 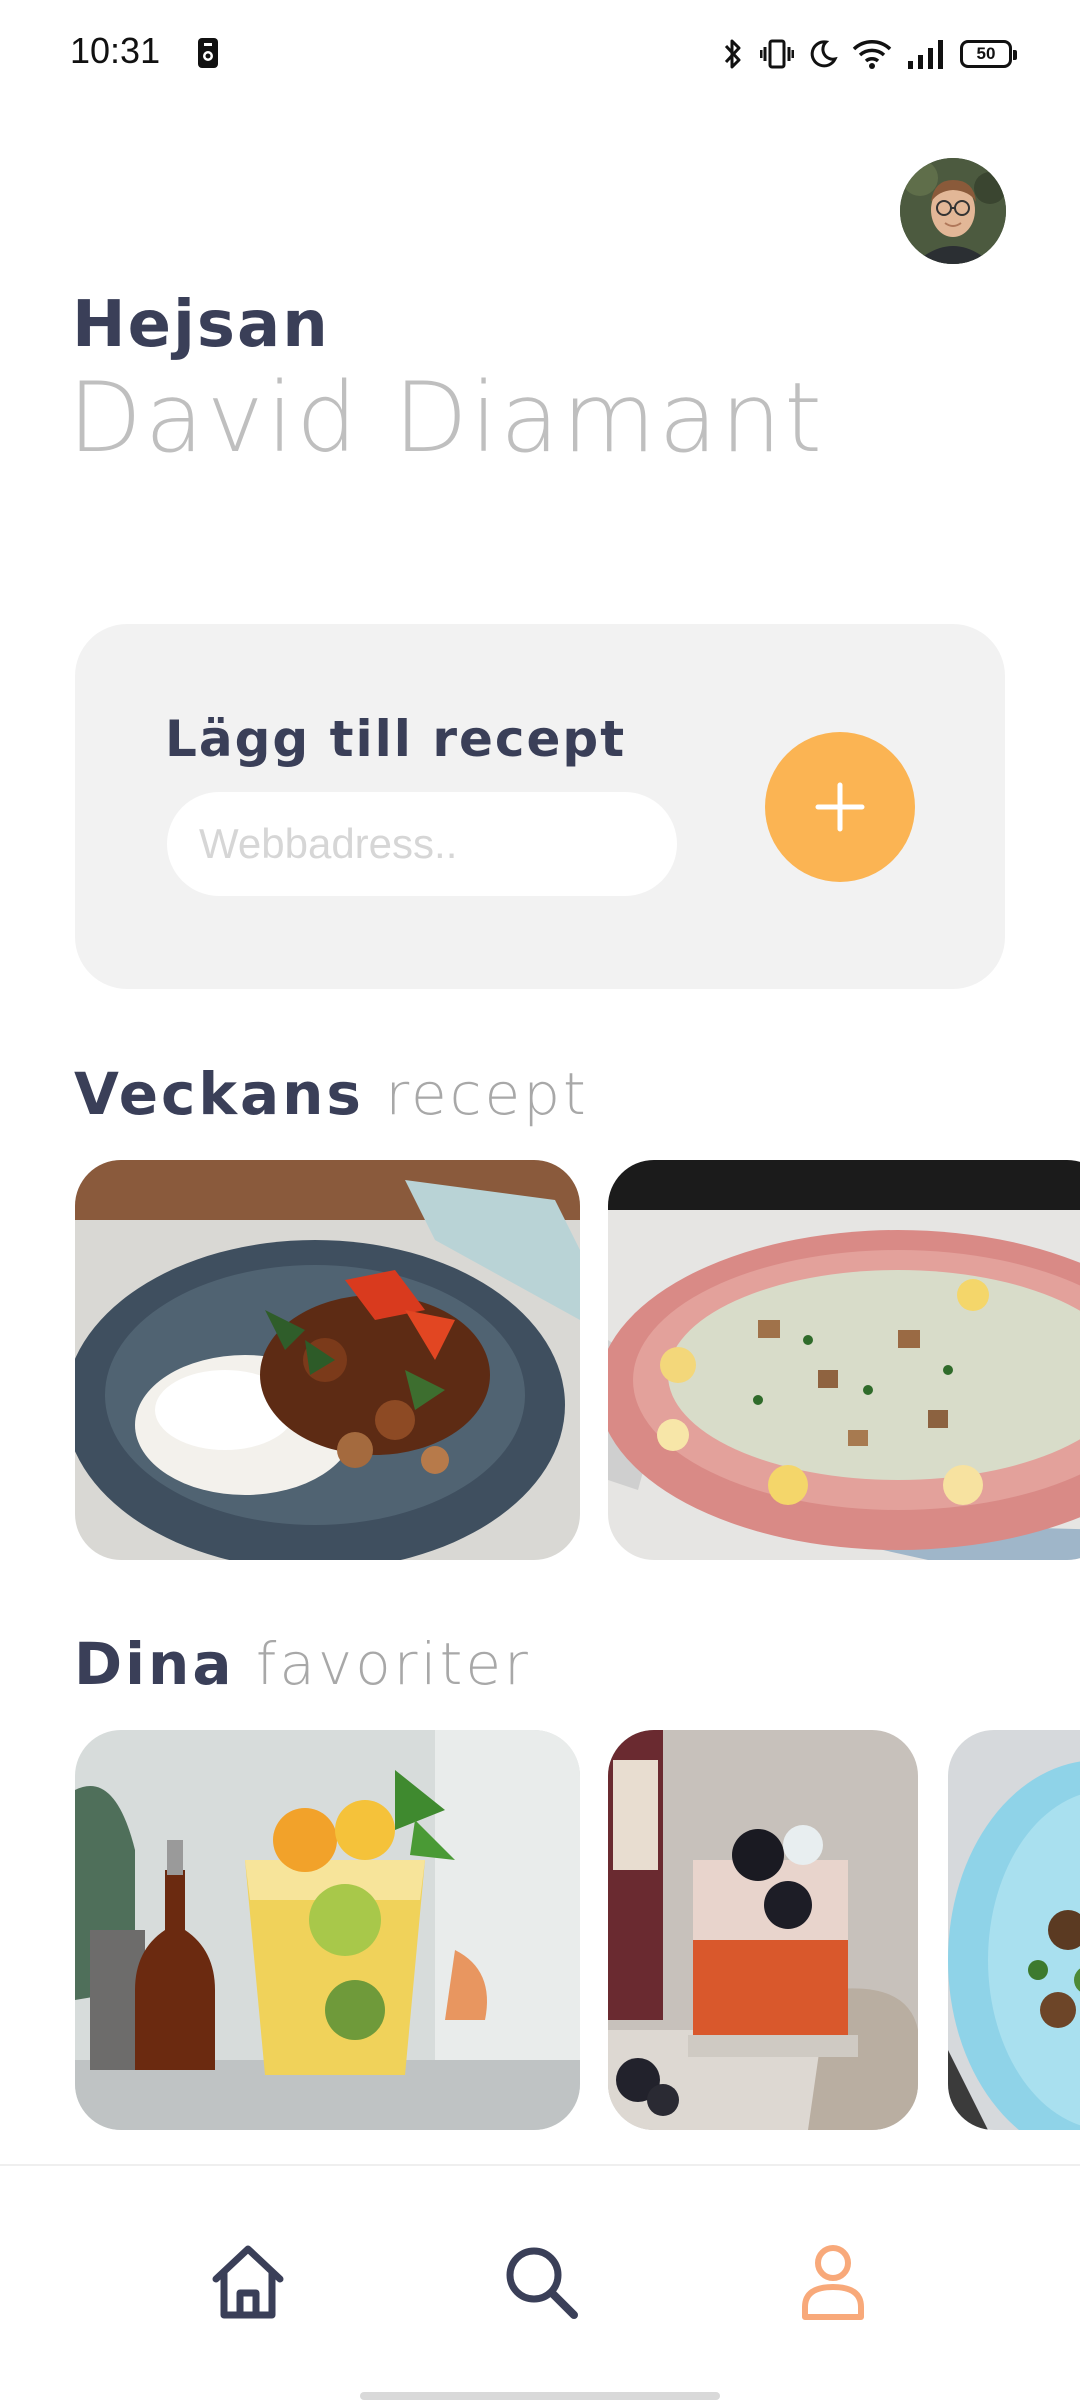 What do you see at coordinates (925, 54) in the screenshot?
I see `signal-icon` at bounding box center [925, 54].